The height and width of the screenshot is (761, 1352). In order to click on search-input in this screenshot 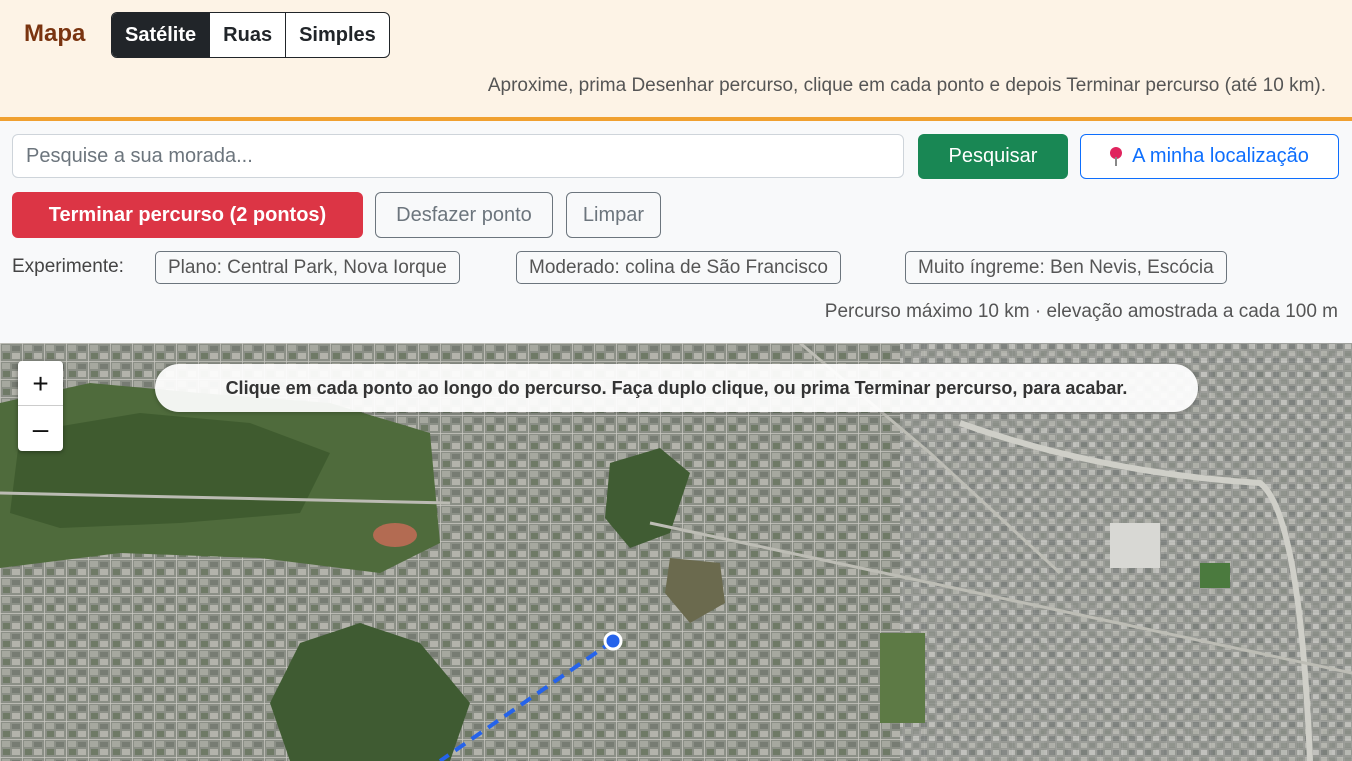, I will do `click(458, 156)`.